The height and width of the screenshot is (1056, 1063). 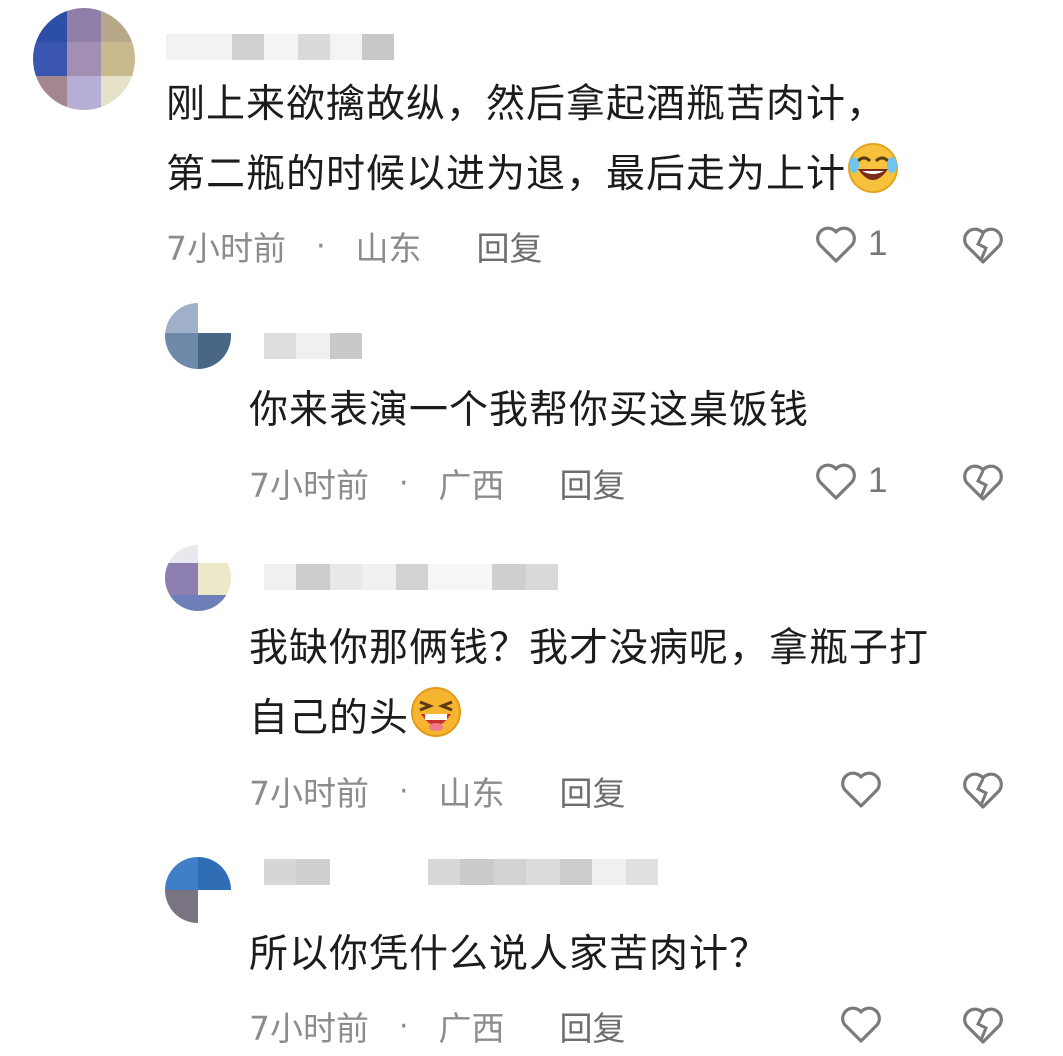 I want to click on comment-text-line: 你来表演一个我帮你买这桌饭钱, so click(x=529, y=410).